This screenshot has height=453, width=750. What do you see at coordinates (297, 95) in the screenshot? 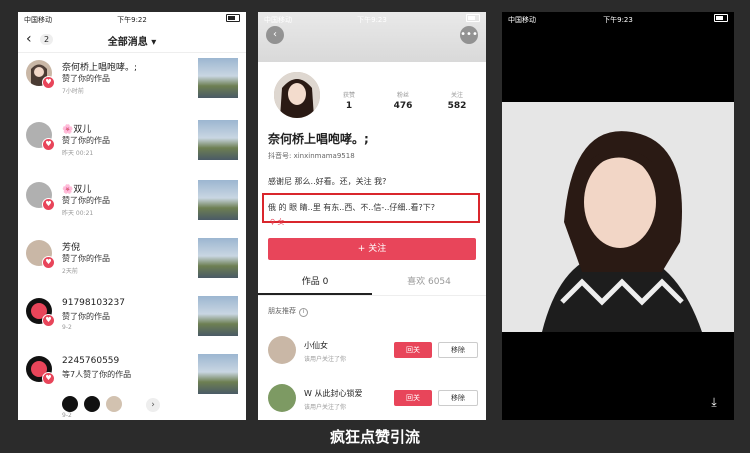
I see `profile-avatar` at bounding box center [297, 95].